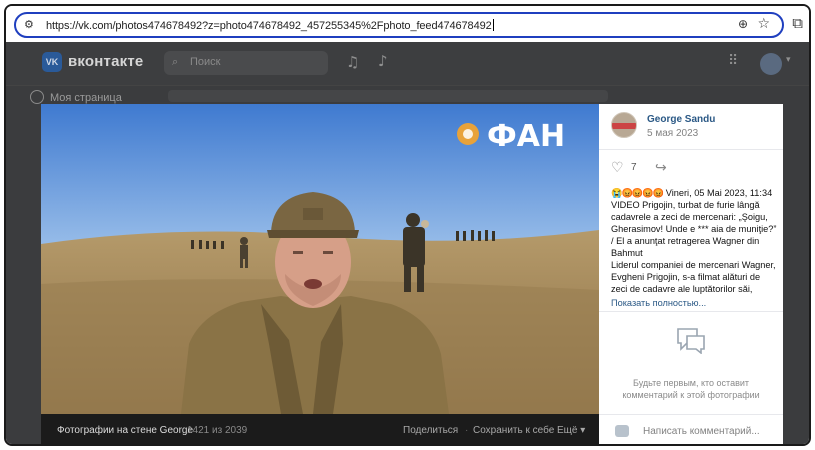  What do you see at coordinates (37, 97) in the screenshot?
I see `profile-icon` at bounding box center [37, 97].